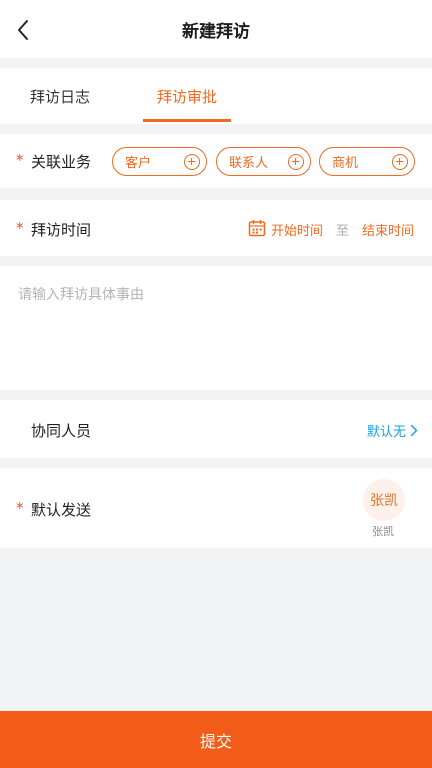  What do you see at coordinates (216, 31) in the screenshot?
I see `page-title: 新建拜访` at bounding box center [216, 31].